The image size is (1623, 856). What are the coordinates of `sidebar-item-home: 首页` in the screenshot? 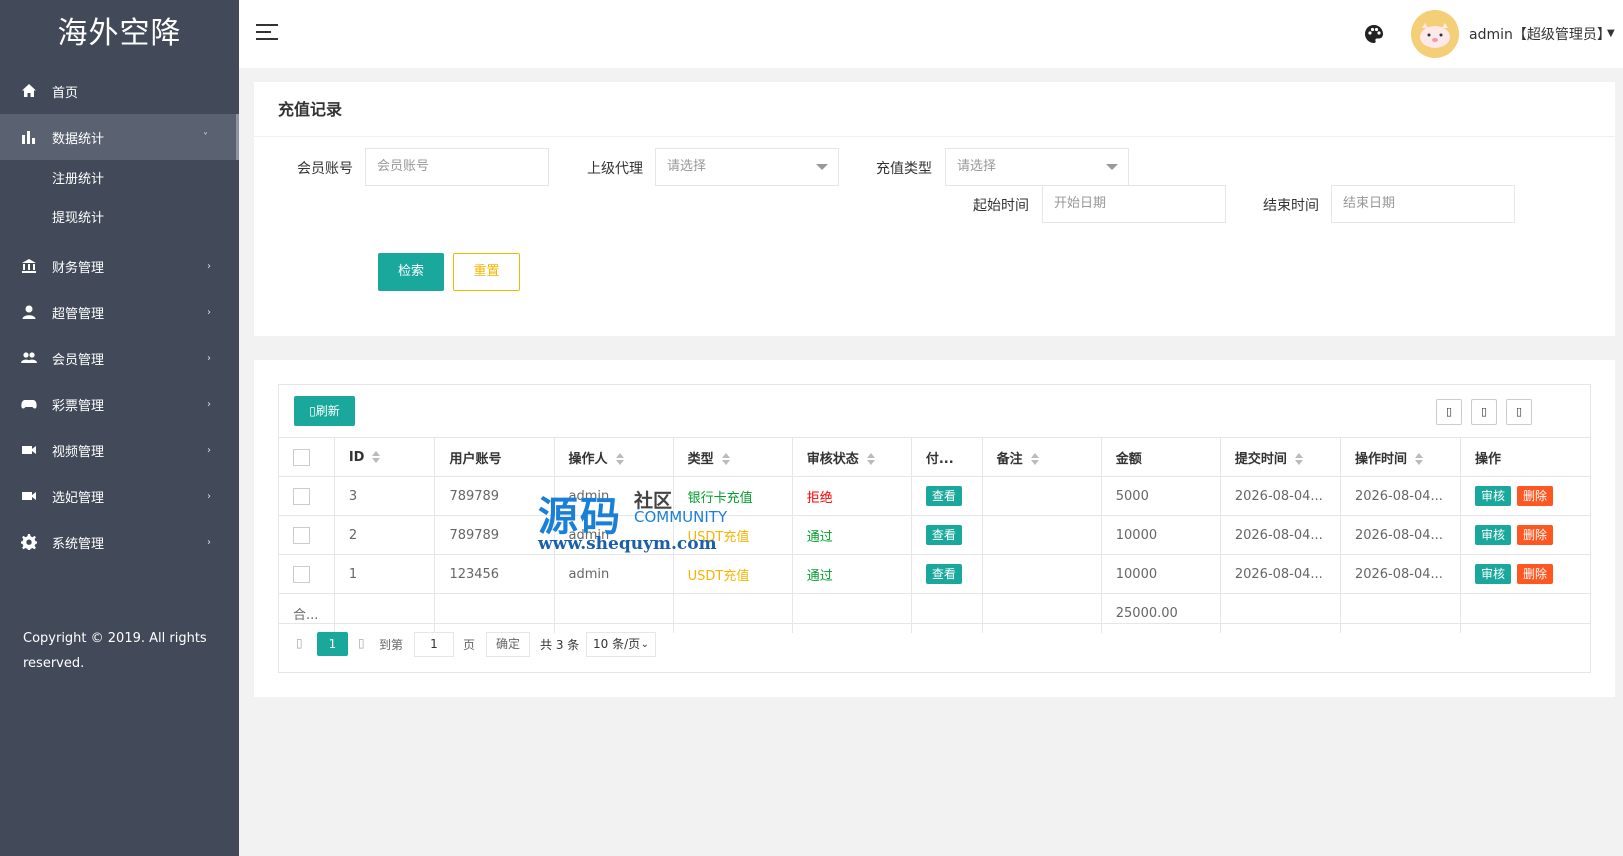 It's located at (119, 91).